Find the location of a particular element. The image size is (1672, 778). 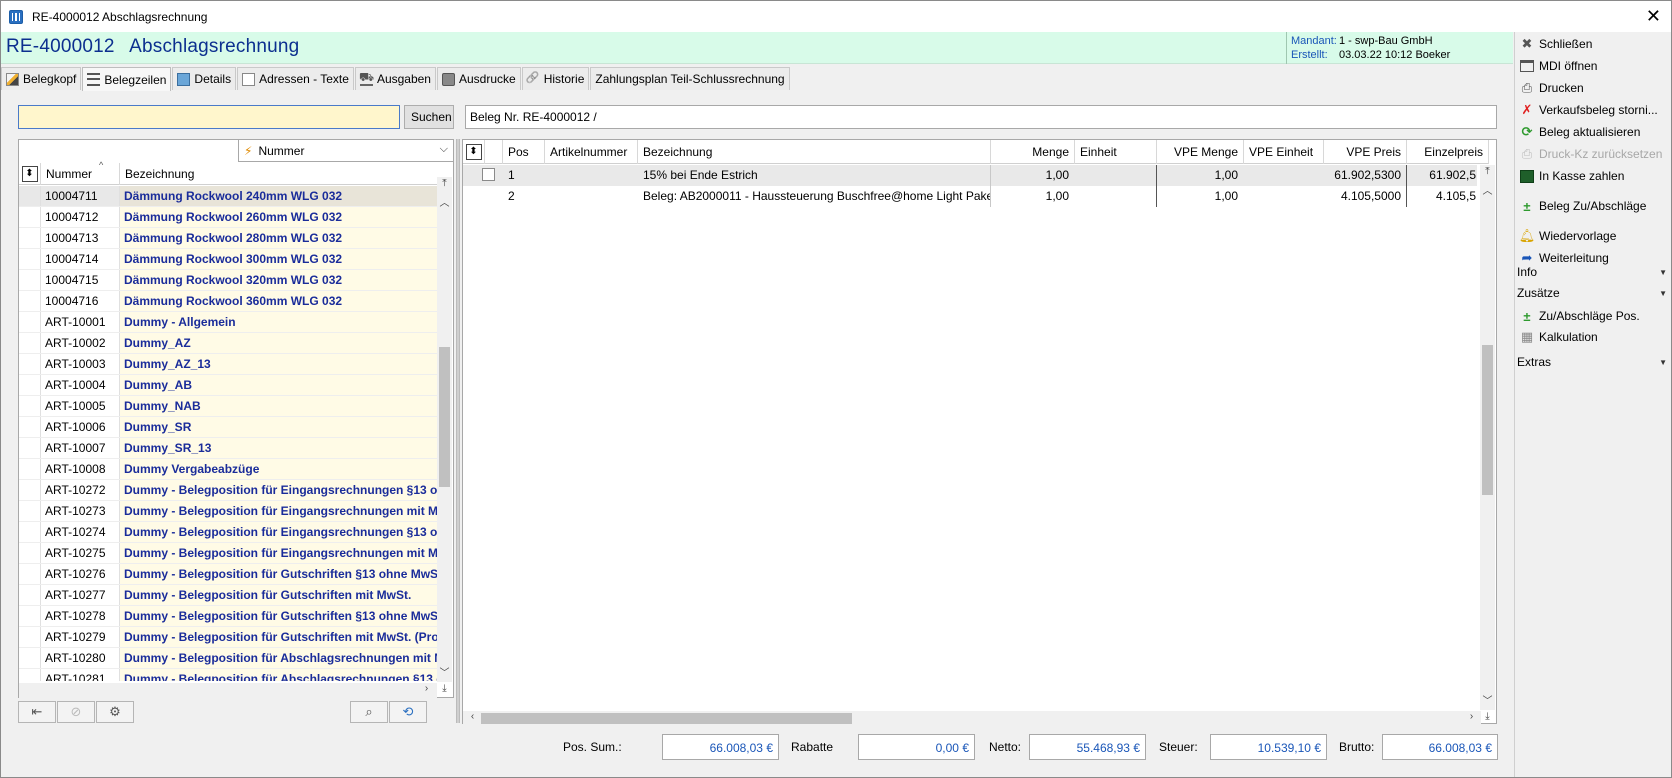

table-row: 10004714 Dämmung Rockwool 300mm WLG 032 is located at coordinates (228, 259).